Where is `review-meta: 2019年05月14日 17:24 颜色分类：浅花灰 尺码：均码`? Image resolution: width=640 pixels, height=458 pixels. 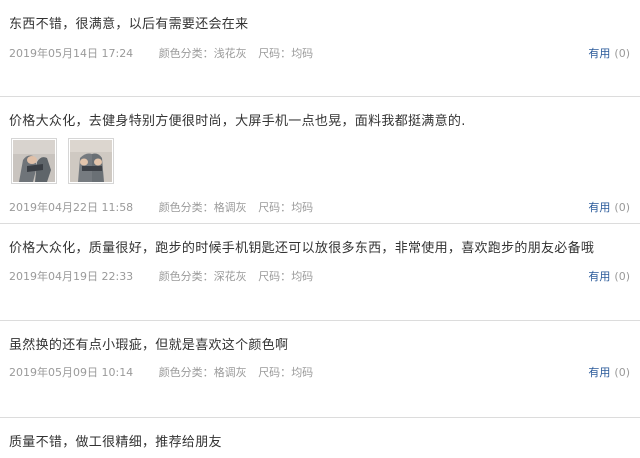 review-meta: 2019年05月14日 17:24 颜色分类：浅花灰 尺码：均码 is located at coordinates (161, 53).